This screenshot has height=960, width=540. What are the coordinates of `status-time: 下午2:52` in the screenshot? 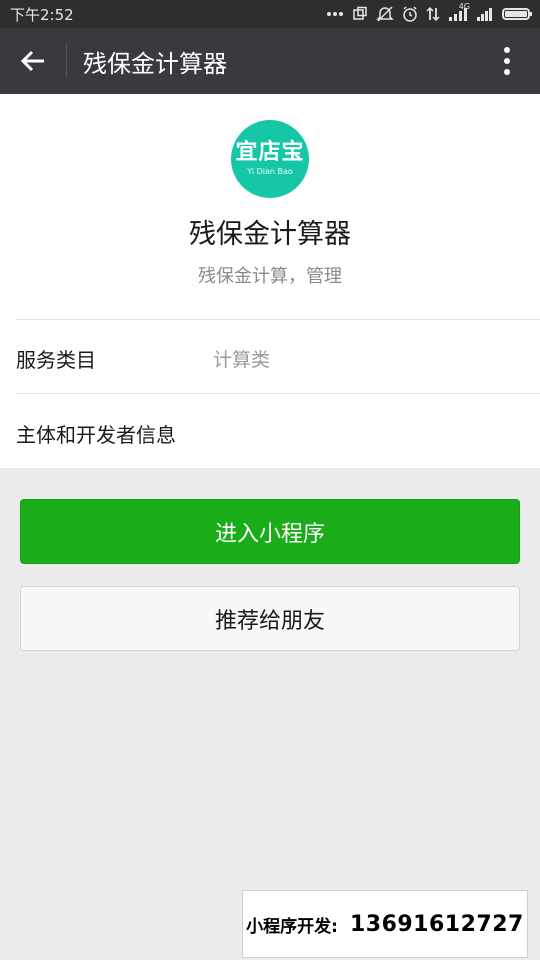 It's located at (42, 14).